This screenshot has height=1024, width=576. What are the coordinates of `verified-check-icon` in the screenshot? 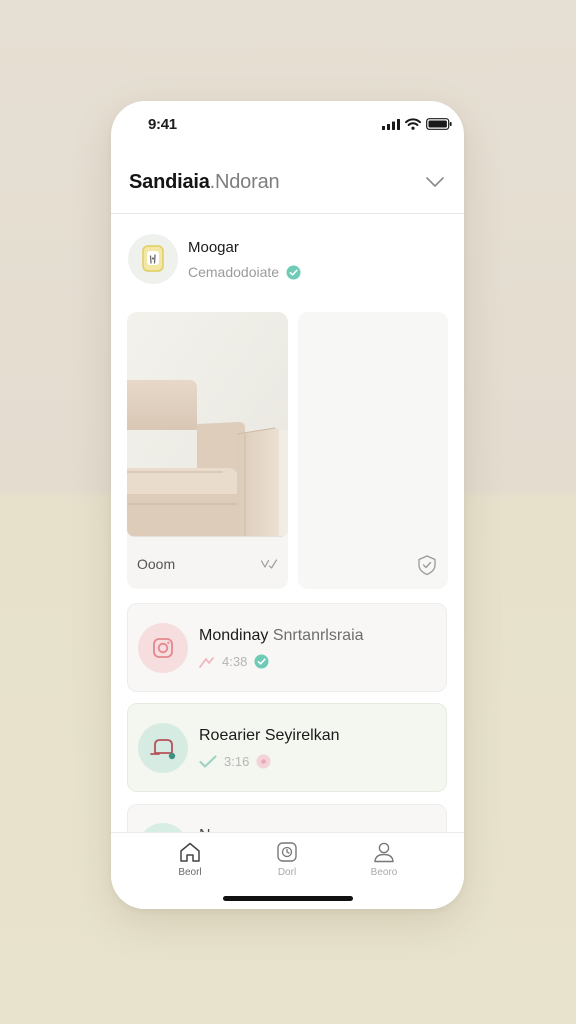 It's located at (293, 272).